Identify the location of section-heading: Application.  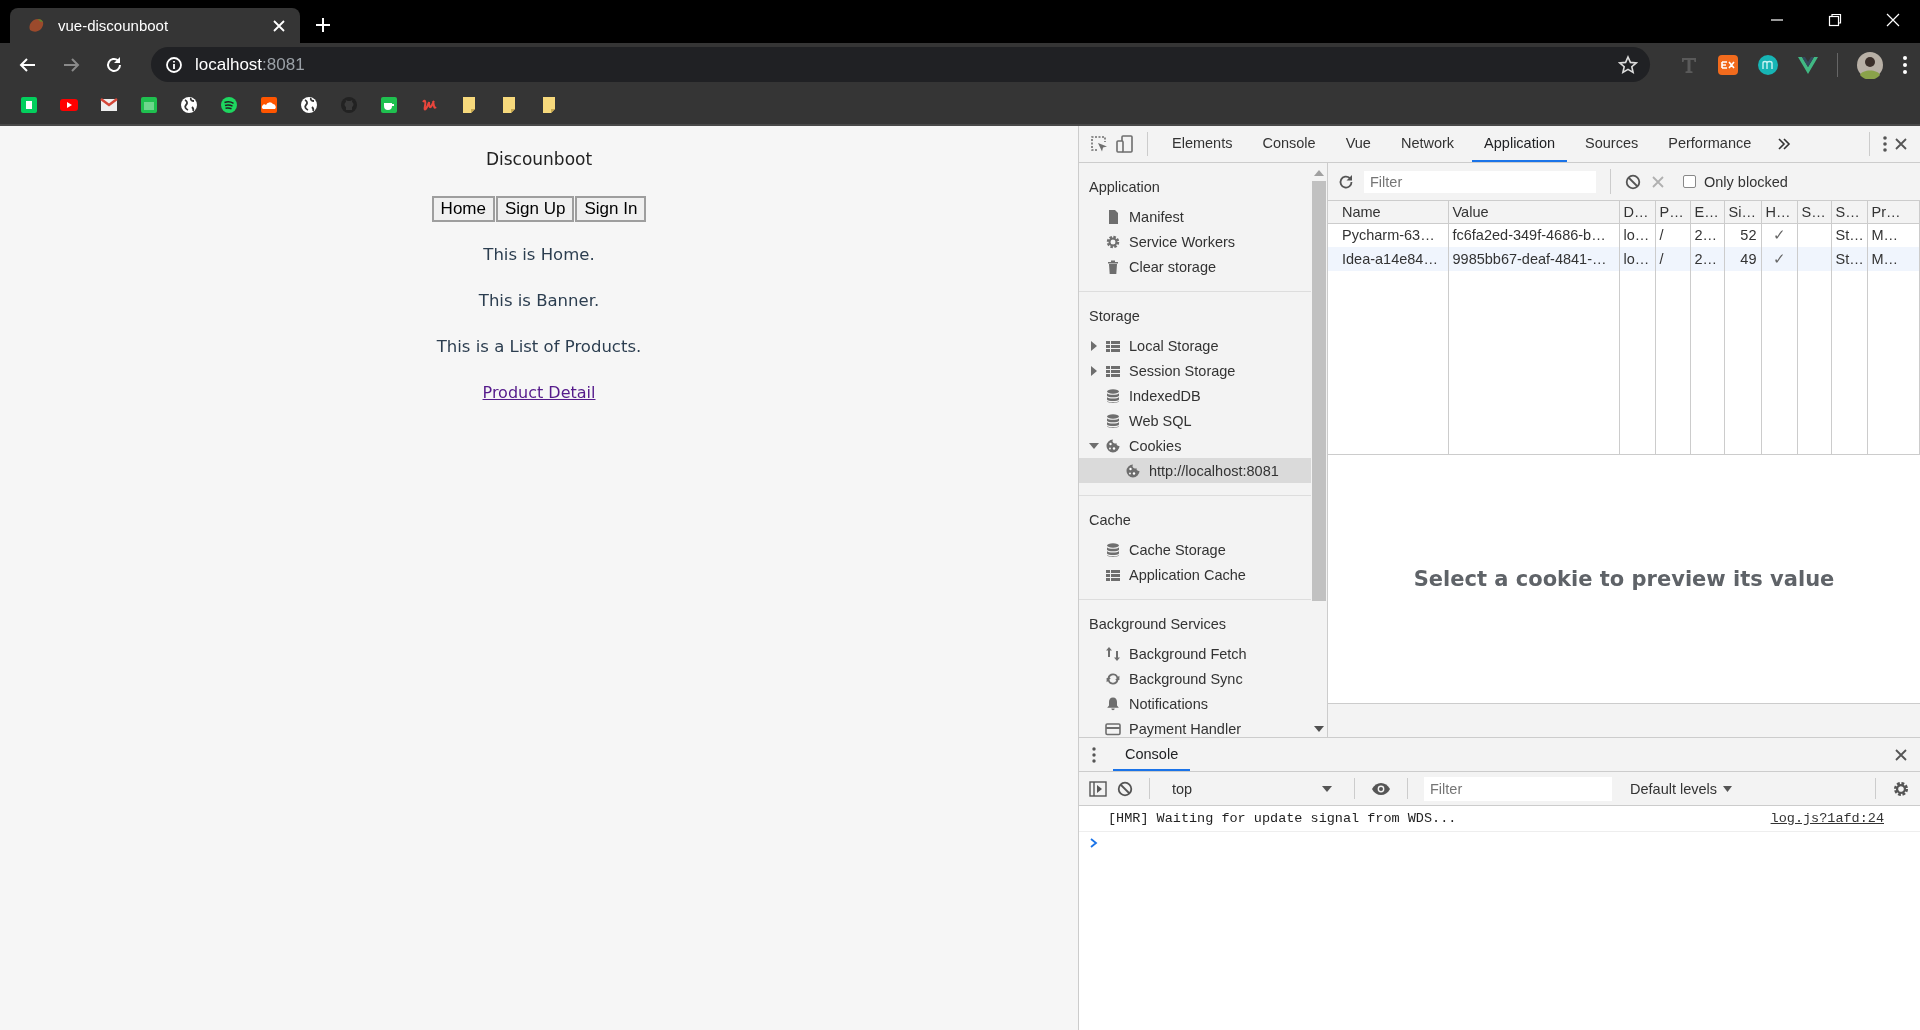
(1124, 187).